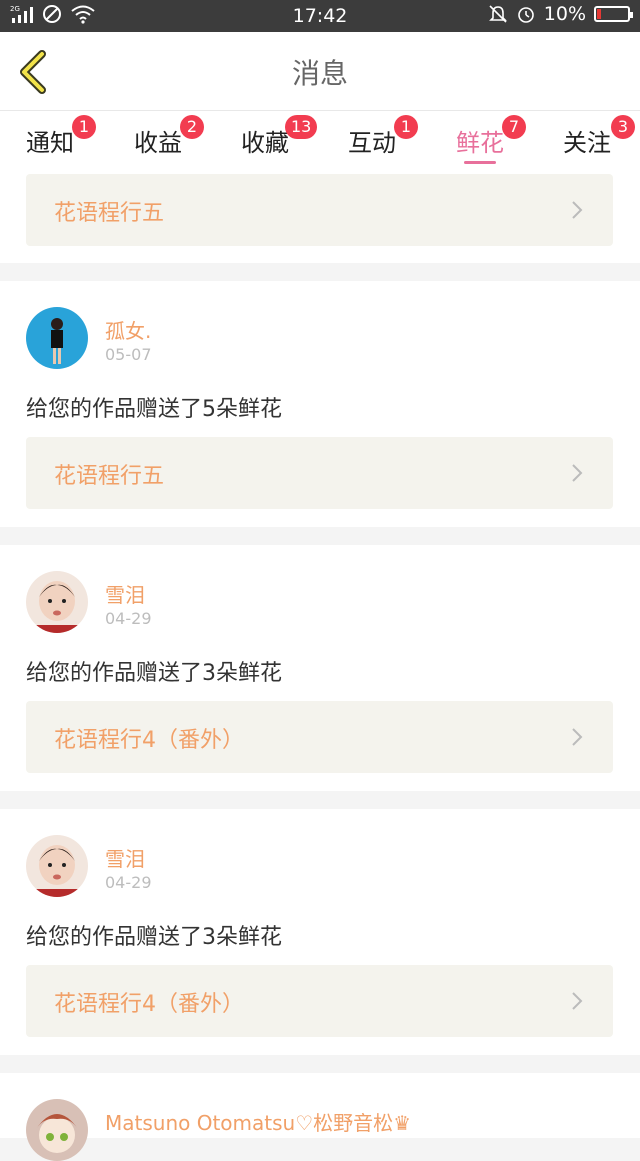  Describe the element at coordinates (158, 143) in the screenshot. I see `tab-label: 收益` at that location.